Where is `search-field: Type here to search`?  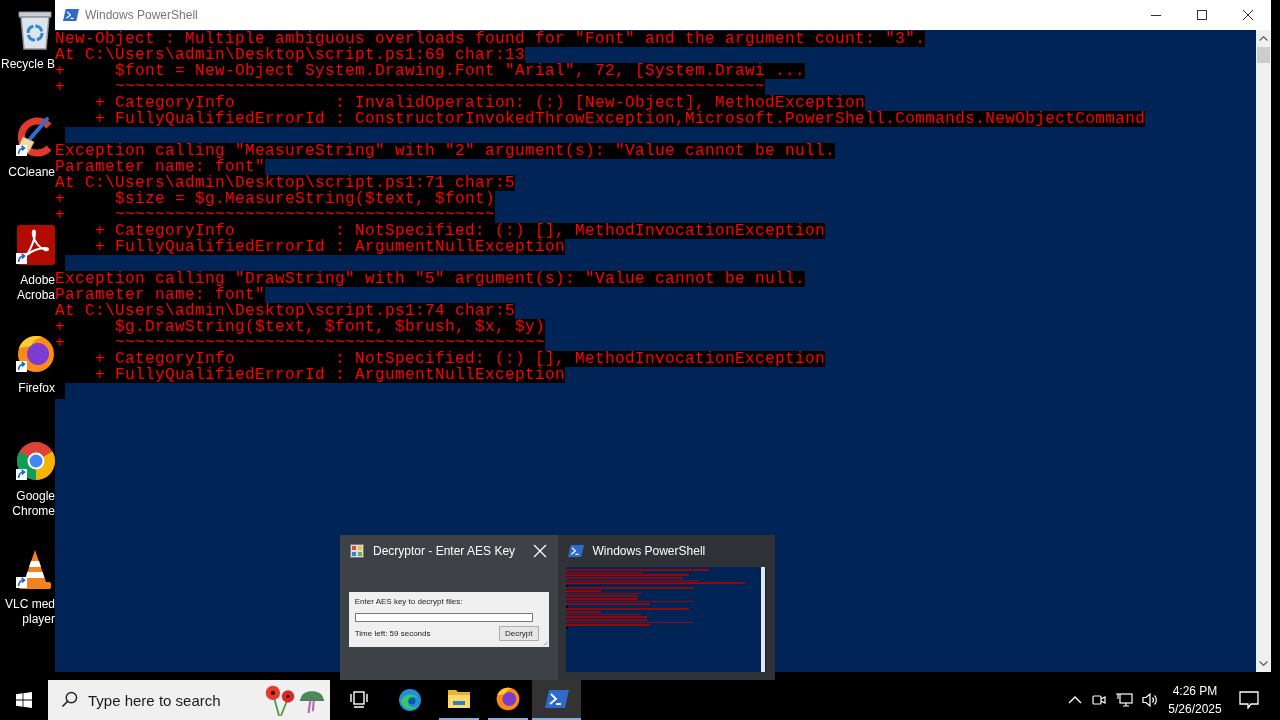
search-field: Type here to search is located at coordinates (189, 700).